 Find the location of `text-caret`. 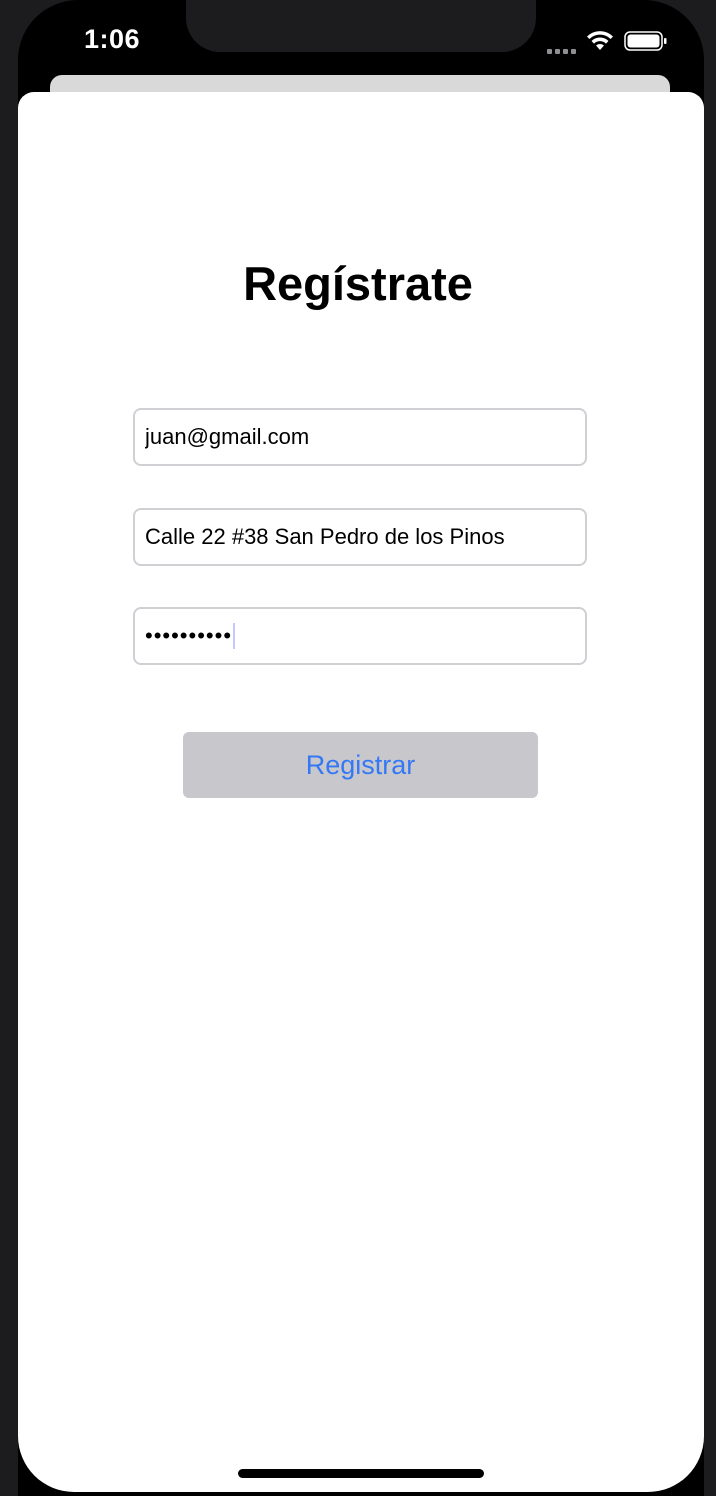

text-caret is located at coordinates (234, 636).